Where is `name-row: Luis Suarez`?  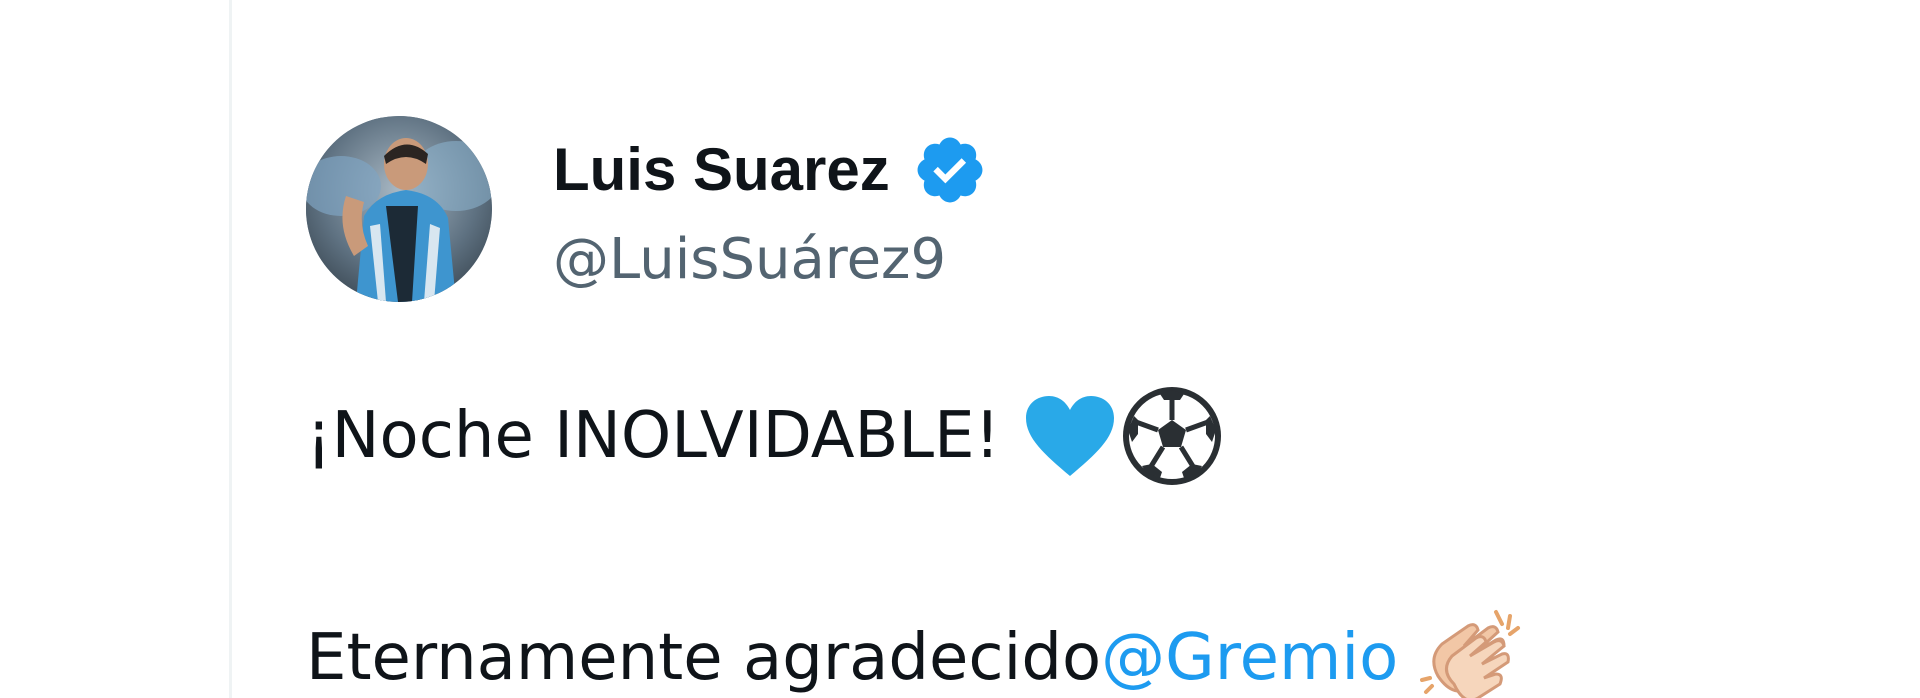 name-row: Luis Suarez is located at coordinates (770, 170).